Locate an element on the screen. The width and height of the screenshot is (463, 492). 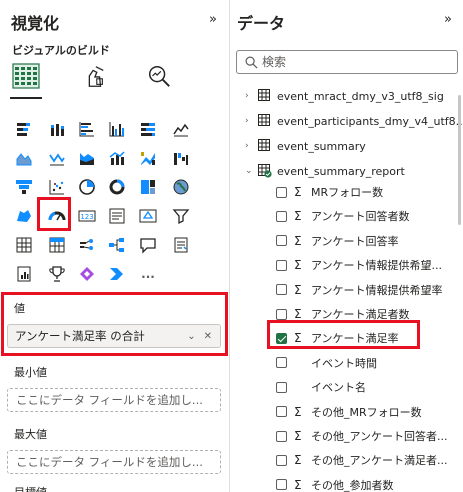
funnel-icon is located at coordinates (24, 187).